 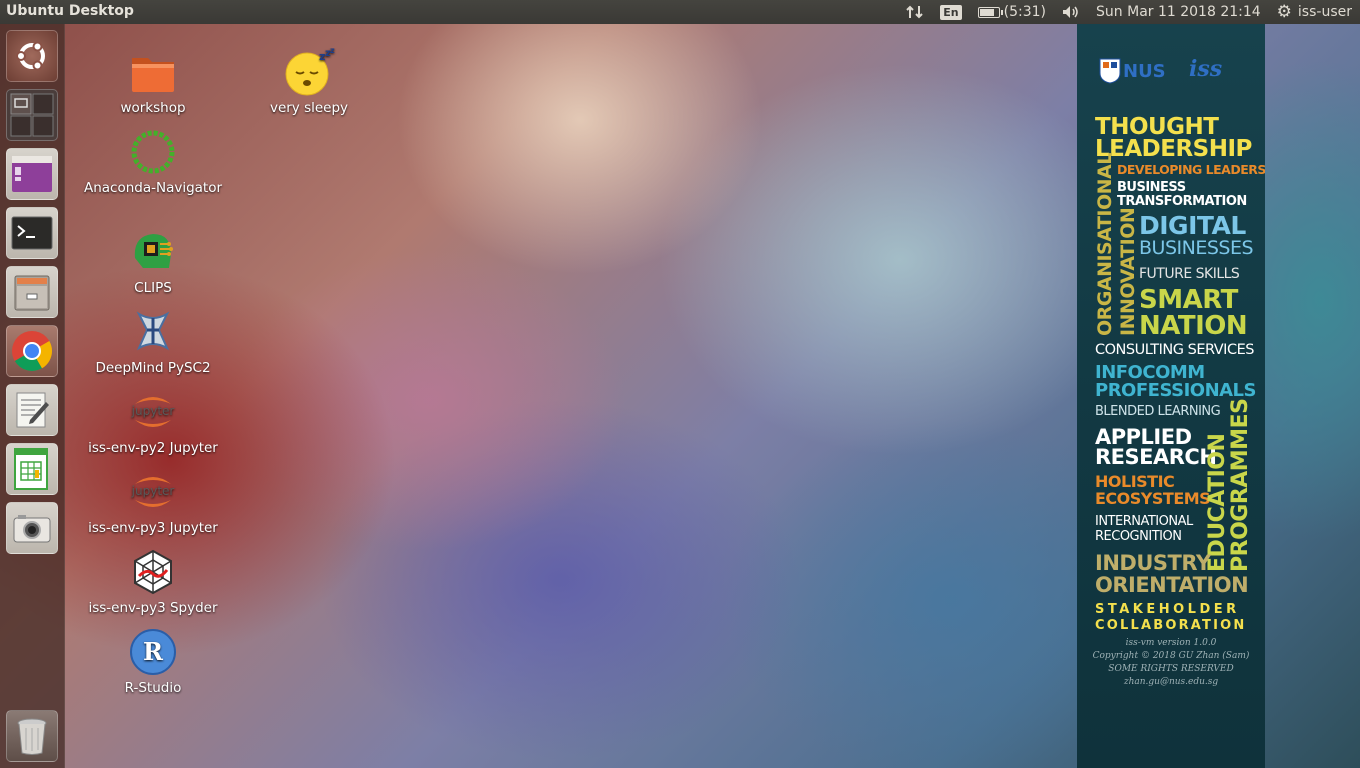 I want to click on desktop-icon-jupyter-py2: jupyter iss-env-py2 Jupyter, so click(x=153, y=422).